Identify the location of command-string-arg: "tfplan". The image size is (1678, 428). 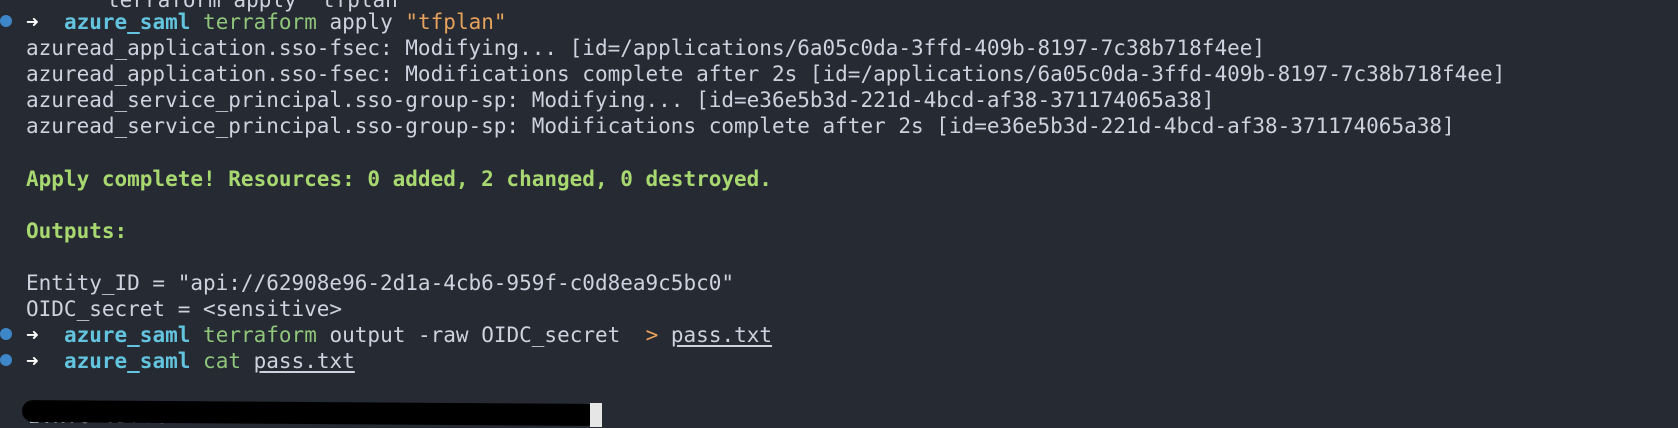
(456, 22).